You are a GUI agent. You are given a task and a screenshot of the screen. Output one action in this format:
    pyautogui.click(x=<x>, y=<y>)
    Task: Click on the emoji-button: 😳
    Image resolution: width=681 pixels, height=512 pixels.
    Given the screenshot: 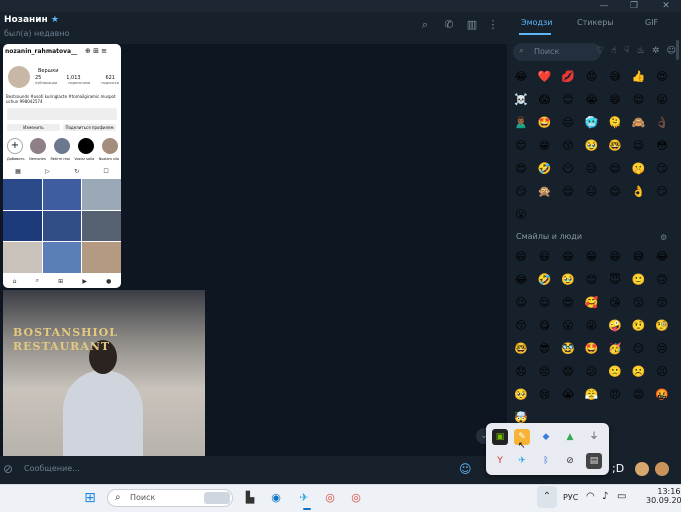 What is the action you would take?
    pyautogui.click(x=662, y=146)
    